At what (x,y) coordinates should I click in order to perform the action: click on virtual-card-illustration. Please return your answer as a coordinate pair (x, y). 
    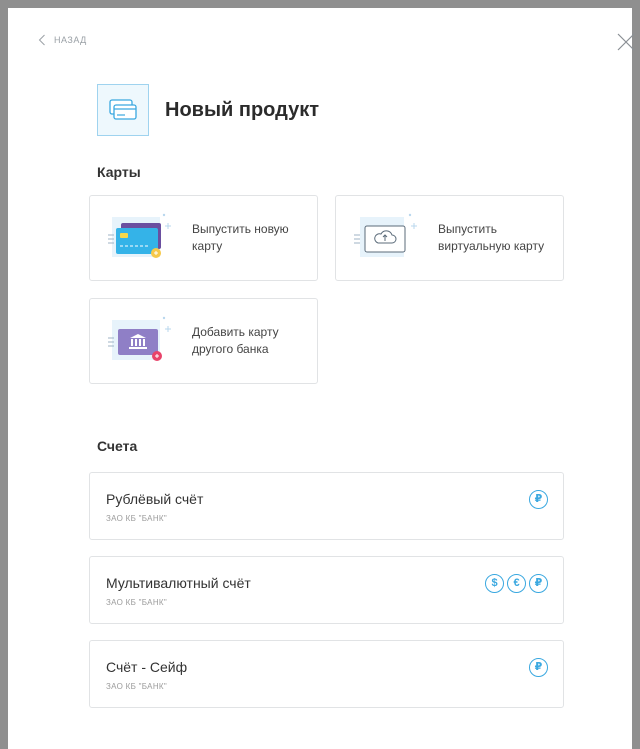
    Looking at the image, I should click on (388, 238).